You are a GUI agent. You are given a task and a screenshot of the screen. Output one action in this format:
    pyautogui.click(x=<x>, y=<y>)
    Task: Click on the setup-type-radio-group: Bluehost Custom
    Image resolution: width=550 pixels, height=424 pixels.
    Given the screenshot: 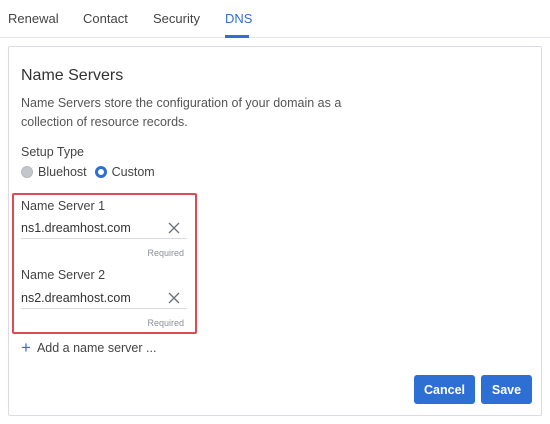 What is the action you would take?
    pyautogui.click(x=92, y=172)
    